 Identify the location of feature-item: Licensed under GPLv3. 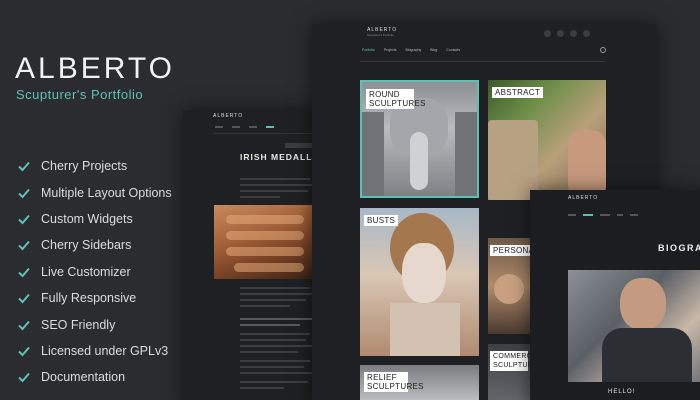
(94, 351).